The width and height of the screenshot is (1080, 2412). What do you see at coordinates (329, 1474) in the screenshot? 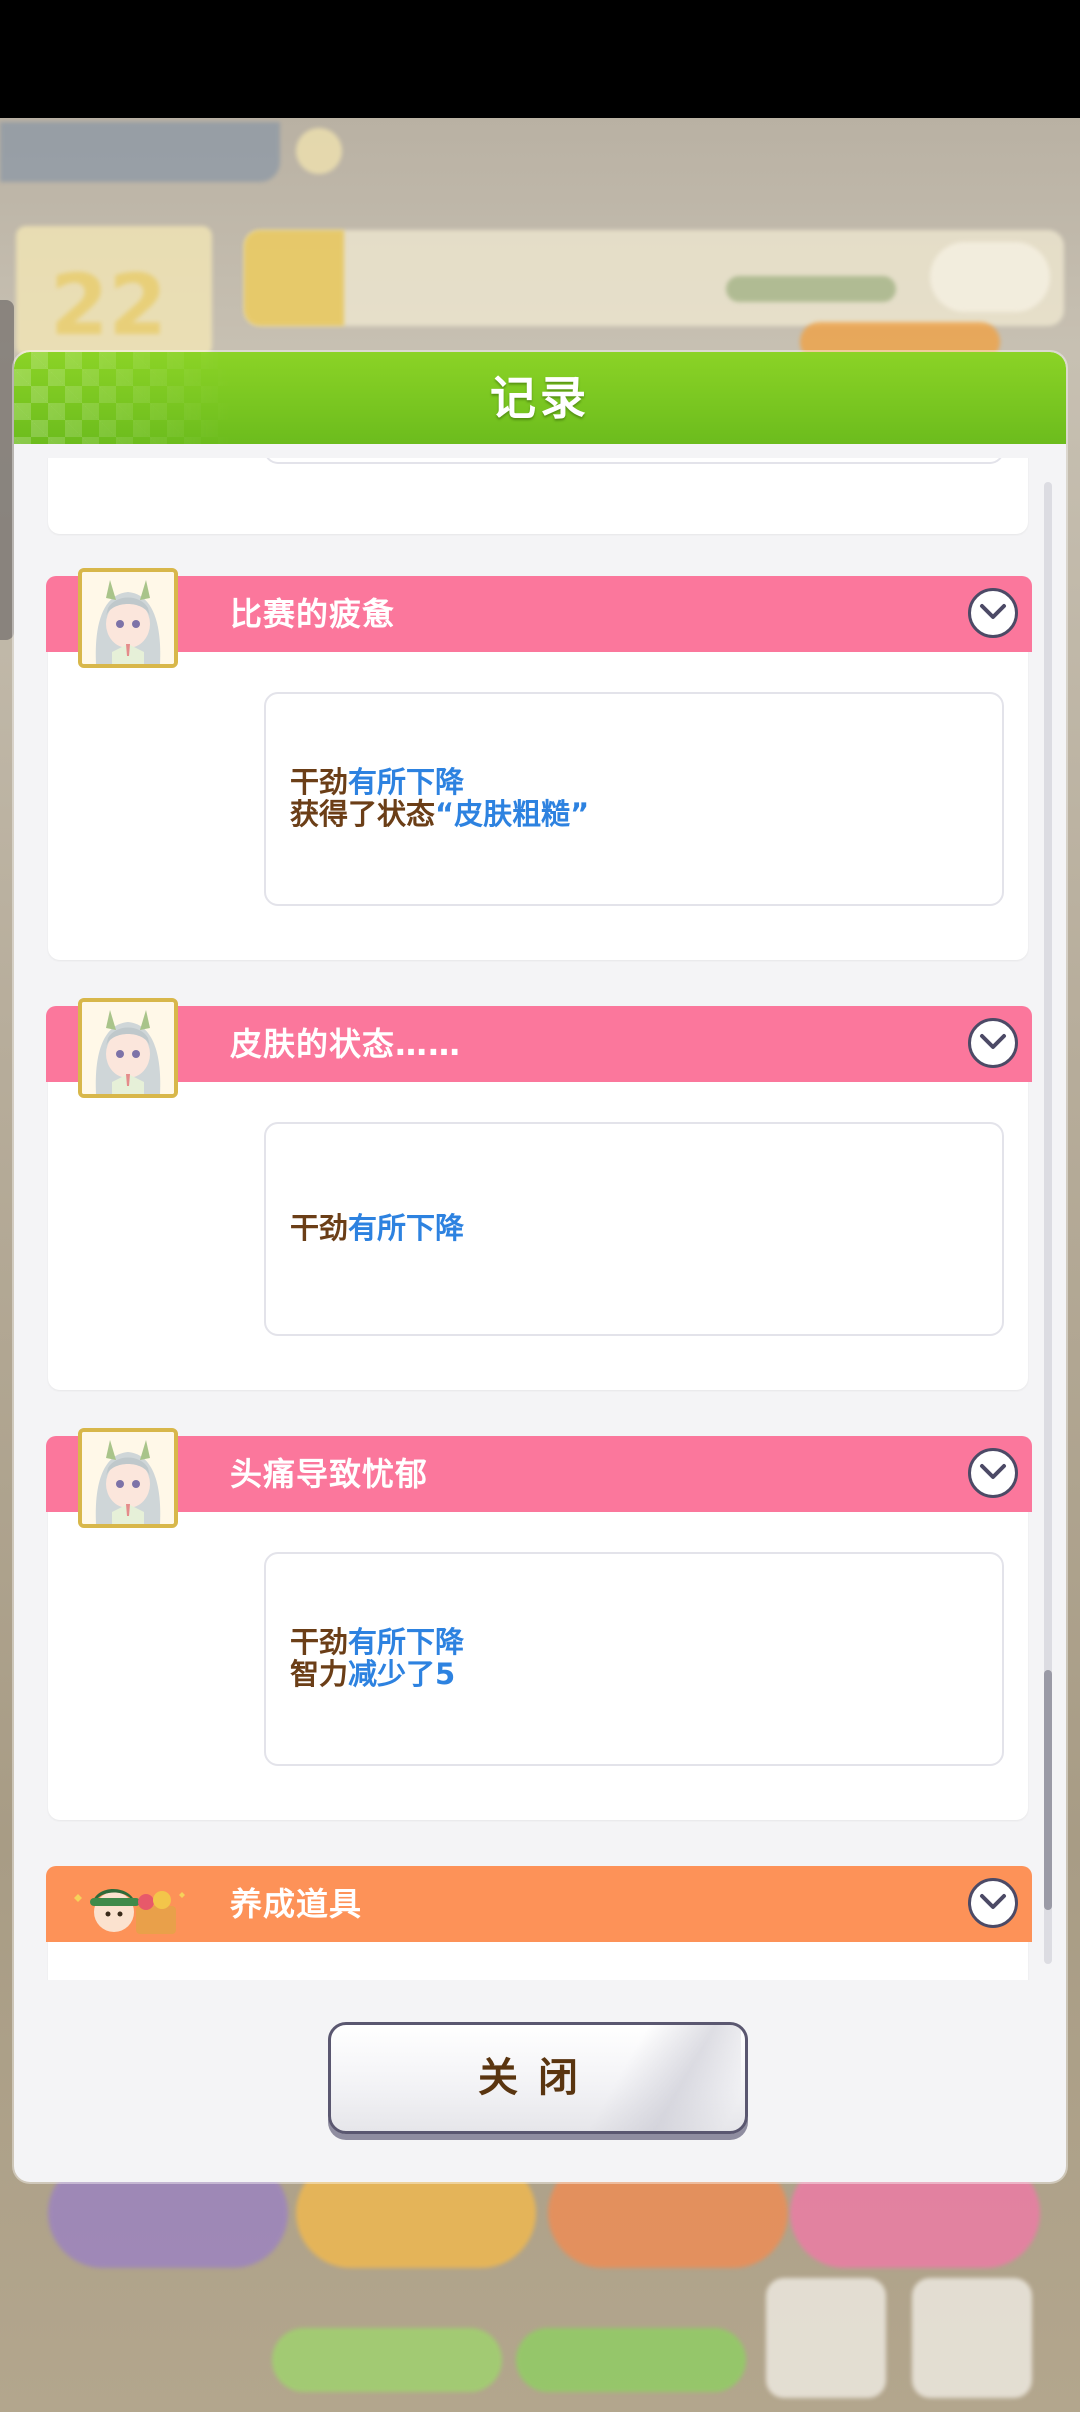
I see `entry-title: 头痛导致忧郁` at bounding box center [329, 1474].